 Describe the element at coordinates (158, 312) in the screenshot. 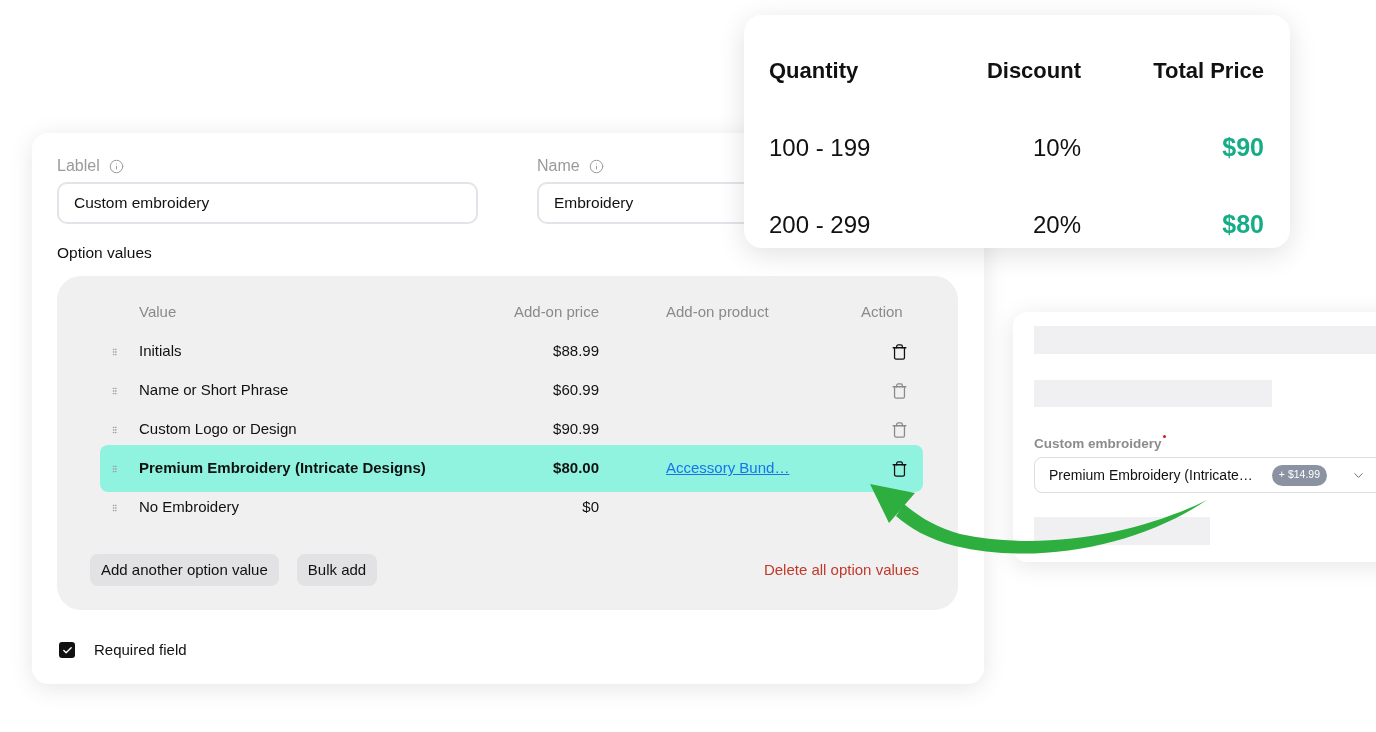

I see `column-header: Value` at that location.